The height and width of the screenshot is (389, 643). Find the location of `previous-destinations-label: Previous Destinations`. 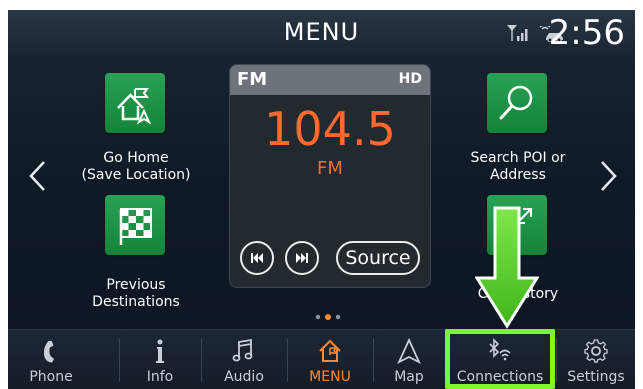

previous-destinations-label: Previous Destinations is located at coordinates (136, 294).